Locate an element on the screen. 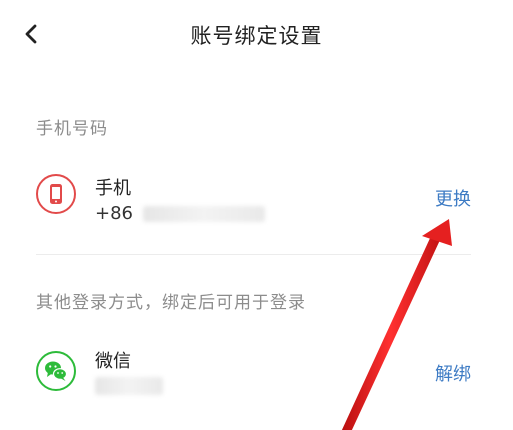  wechat-account is located at coordinates (129, 385).